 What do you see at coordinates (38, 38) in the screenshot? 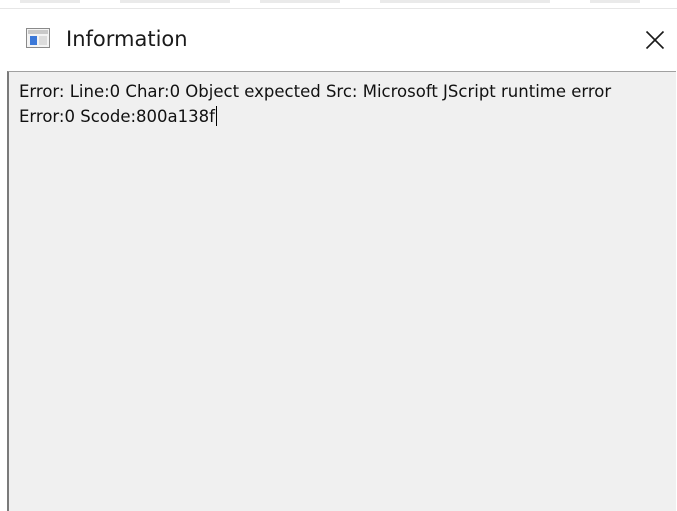
I see `window-app-icon` at bounding box center [38, 38].